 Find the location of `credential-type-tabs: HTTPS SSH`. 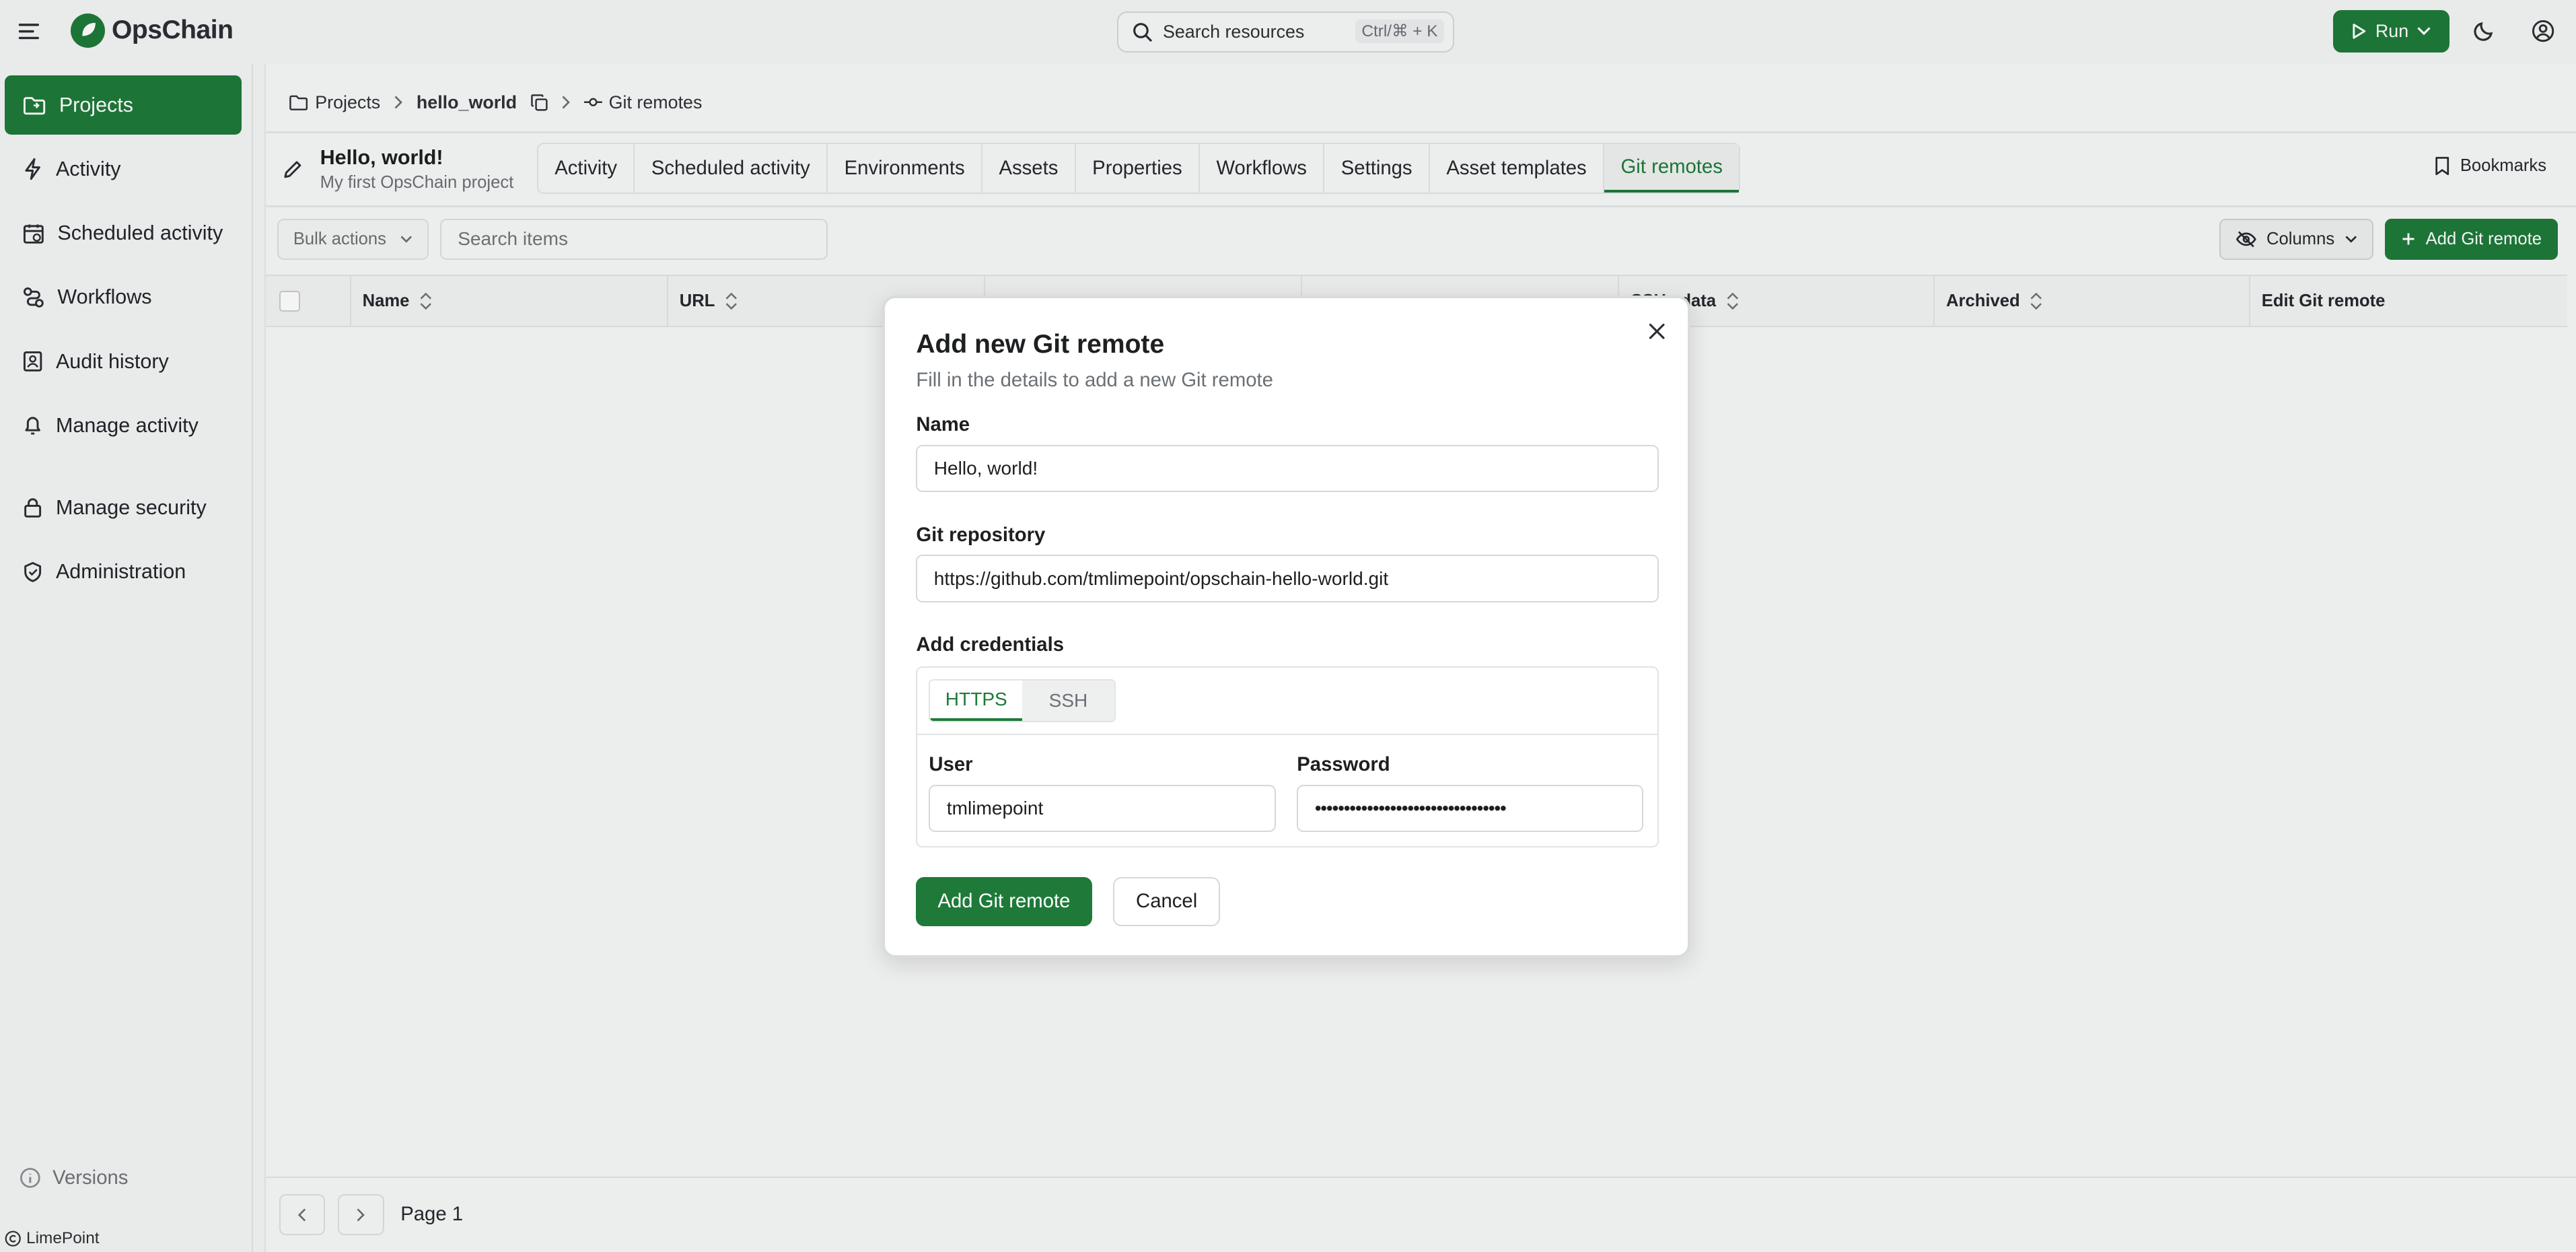

credential-type-tabs: HTTPS SSH is located at coordinates (1022, 700).